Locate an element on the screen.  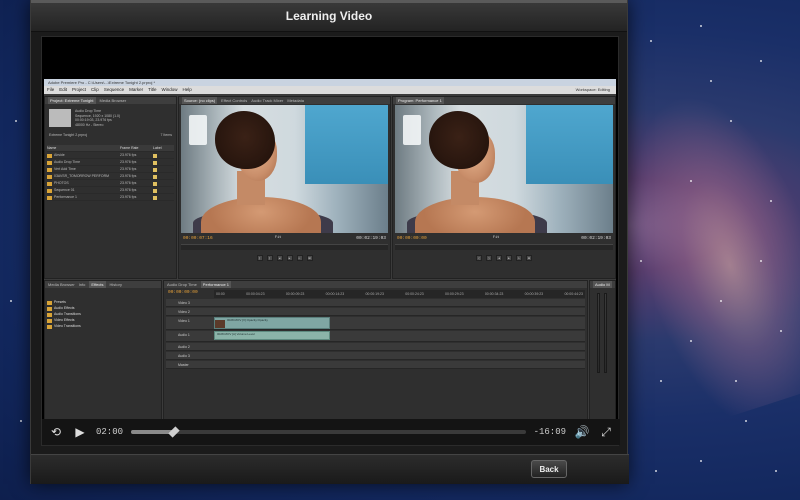
project-item-name: Airside is located at coordinates (59, 155).